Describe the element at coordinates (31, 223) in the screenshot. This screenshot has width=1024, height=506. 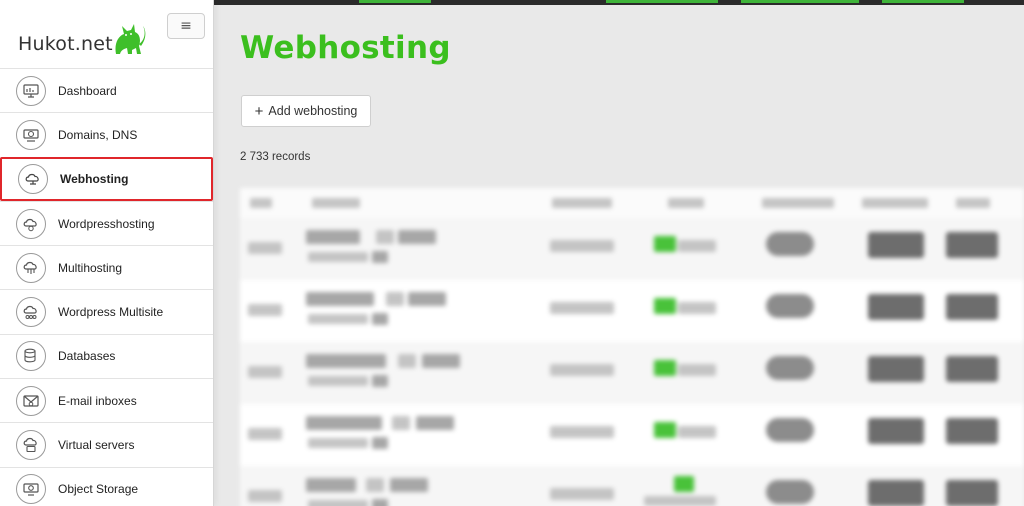
I see `wordpress-icon` at that location.